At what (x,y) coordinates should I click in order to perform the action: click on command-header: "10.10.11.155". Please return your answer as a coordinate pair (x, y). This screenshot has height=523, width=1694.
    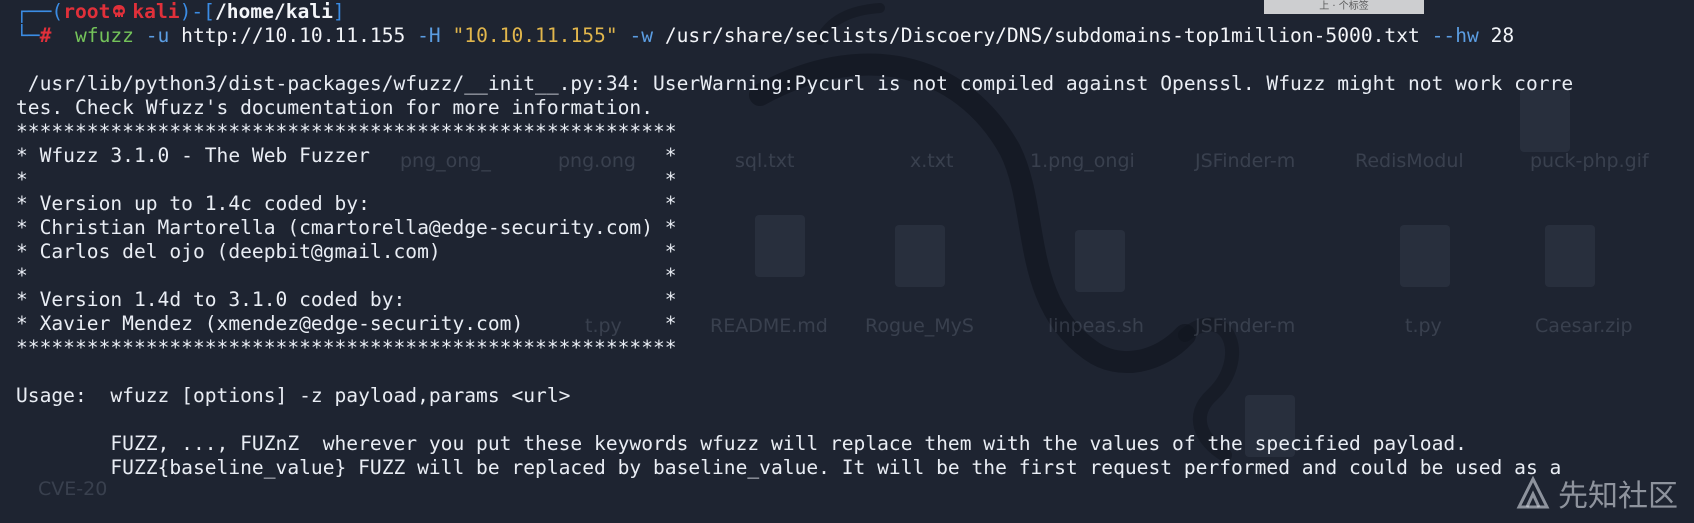
    Looking at the image, I should click on (535, 35).